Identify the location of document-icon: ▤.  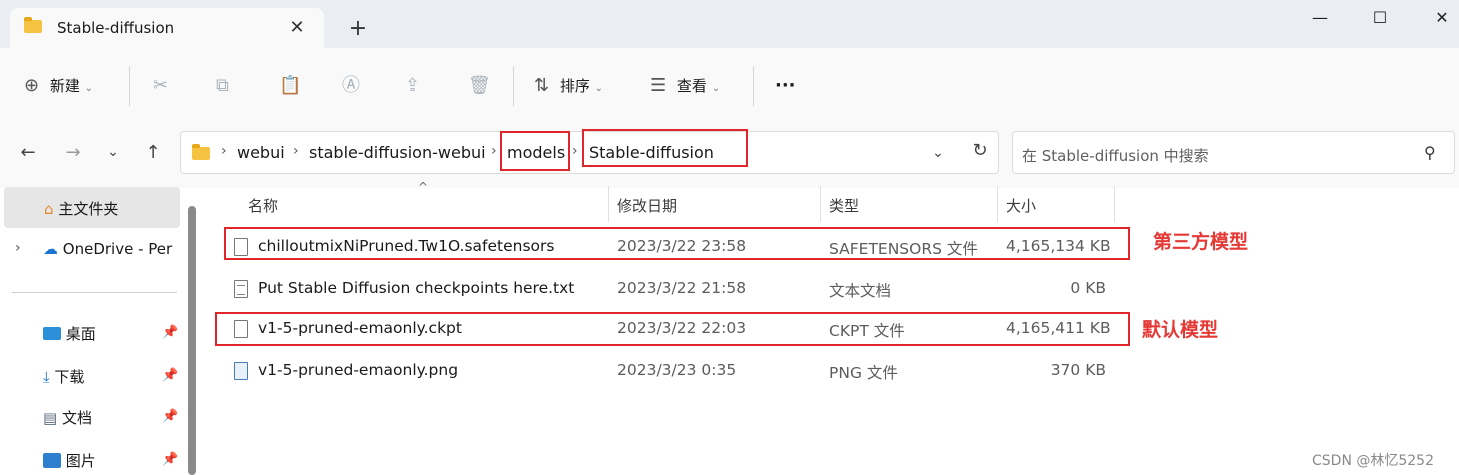
(50, 418).